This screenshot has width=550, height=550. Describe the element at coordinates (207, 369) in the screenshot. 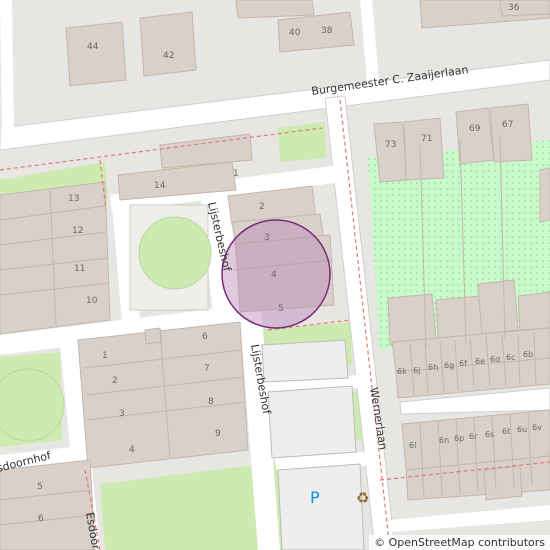

I see `house-number: 7` at that location.